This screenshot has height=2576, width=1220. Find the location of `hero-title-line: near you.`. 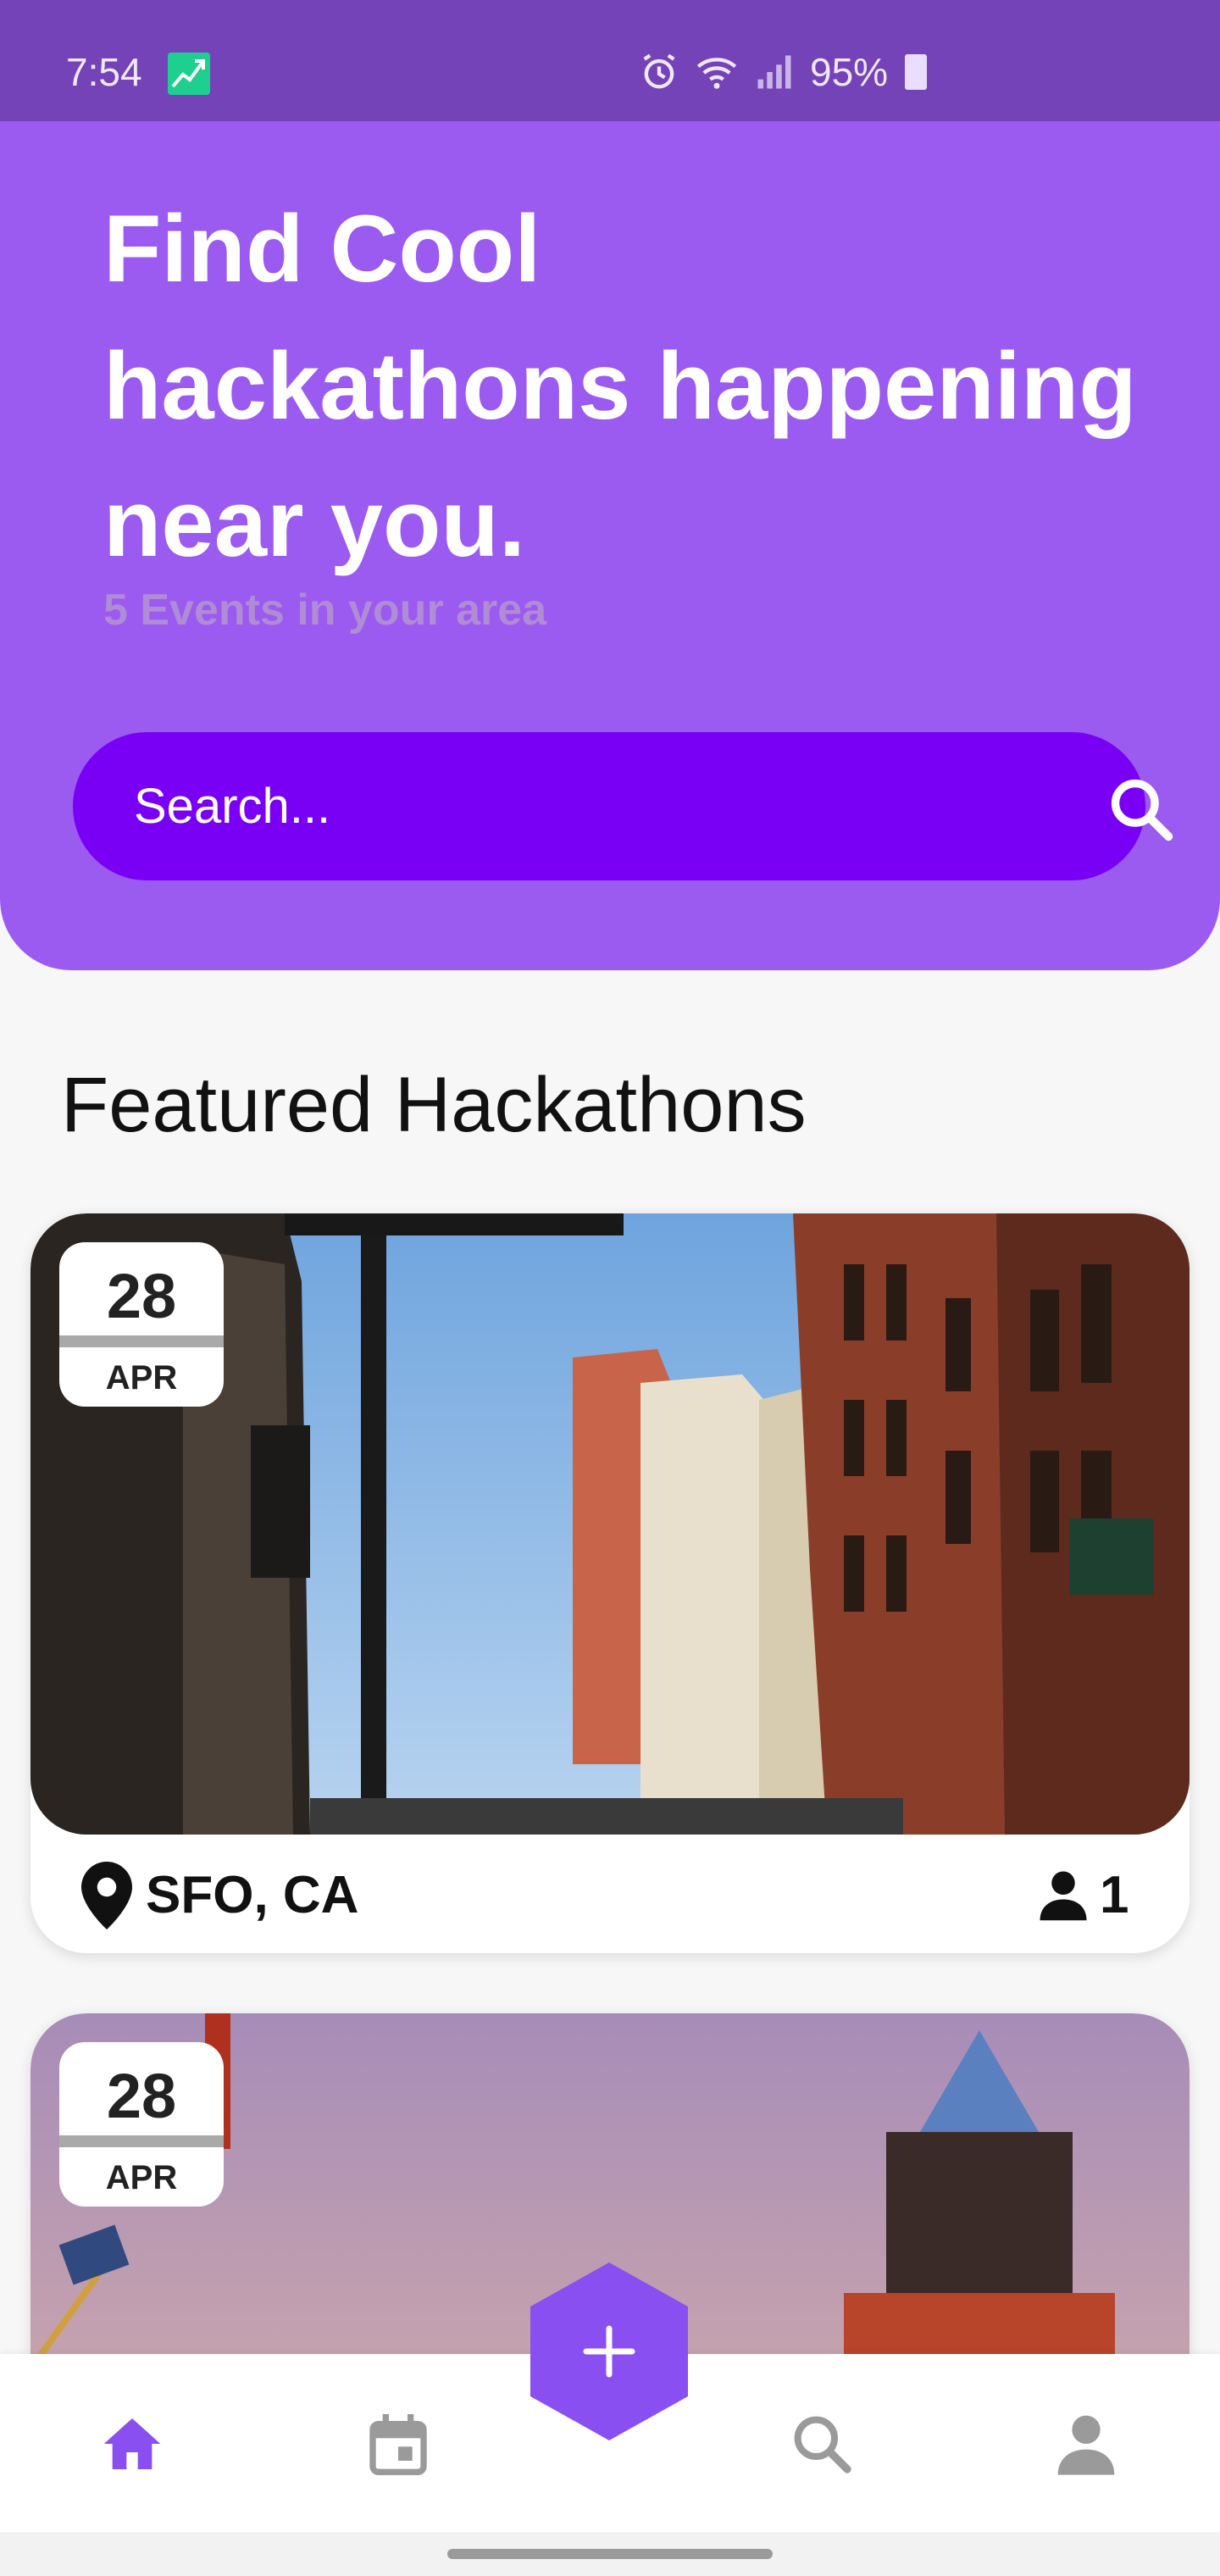

hero-title-line: near you. is located at coordinates (314, 523).